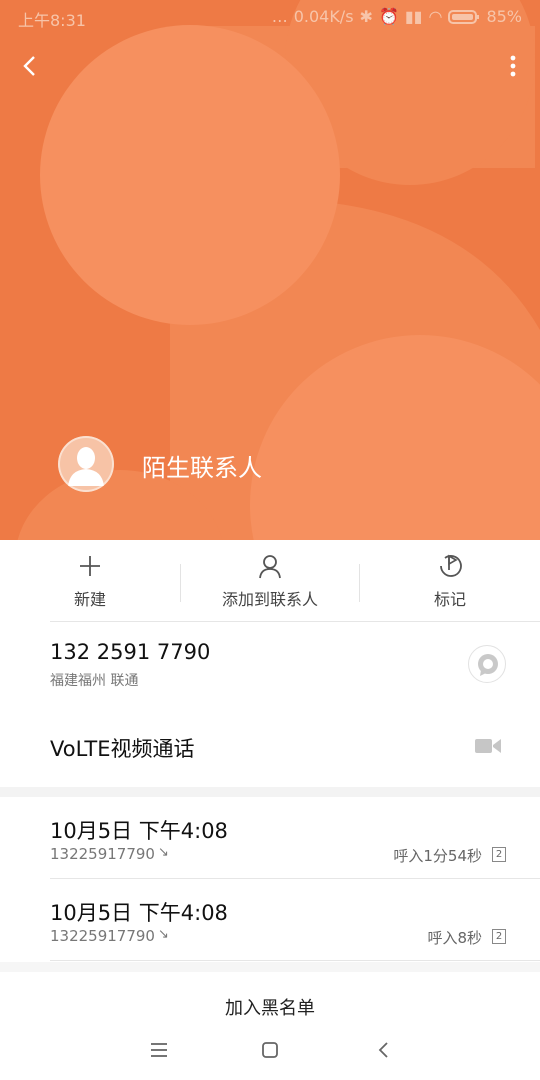  Describe the element at coordinates (488, 746) in the screenshot. I see `video-camera-icon` at that location.